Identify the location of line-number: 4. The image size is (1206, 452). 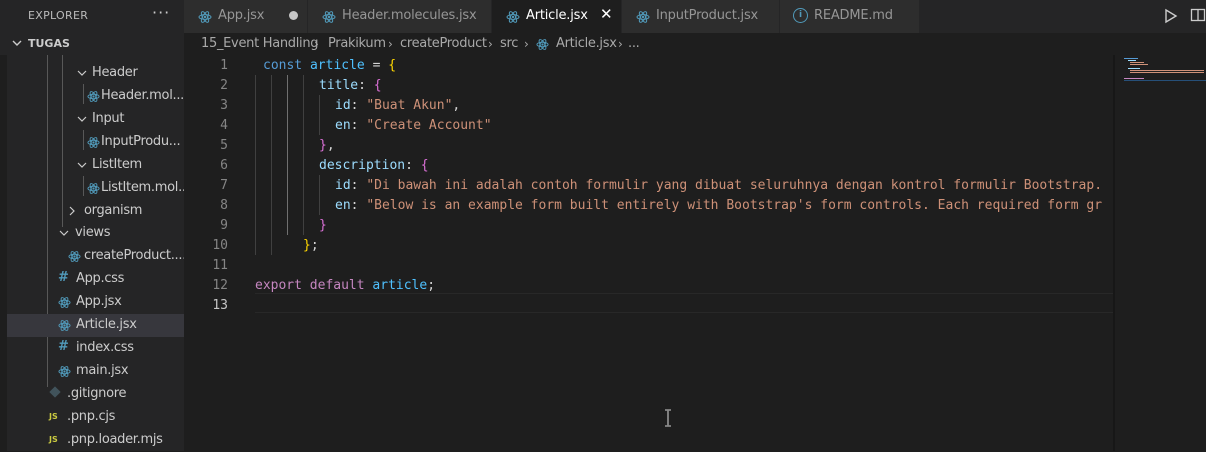
(224, 125).